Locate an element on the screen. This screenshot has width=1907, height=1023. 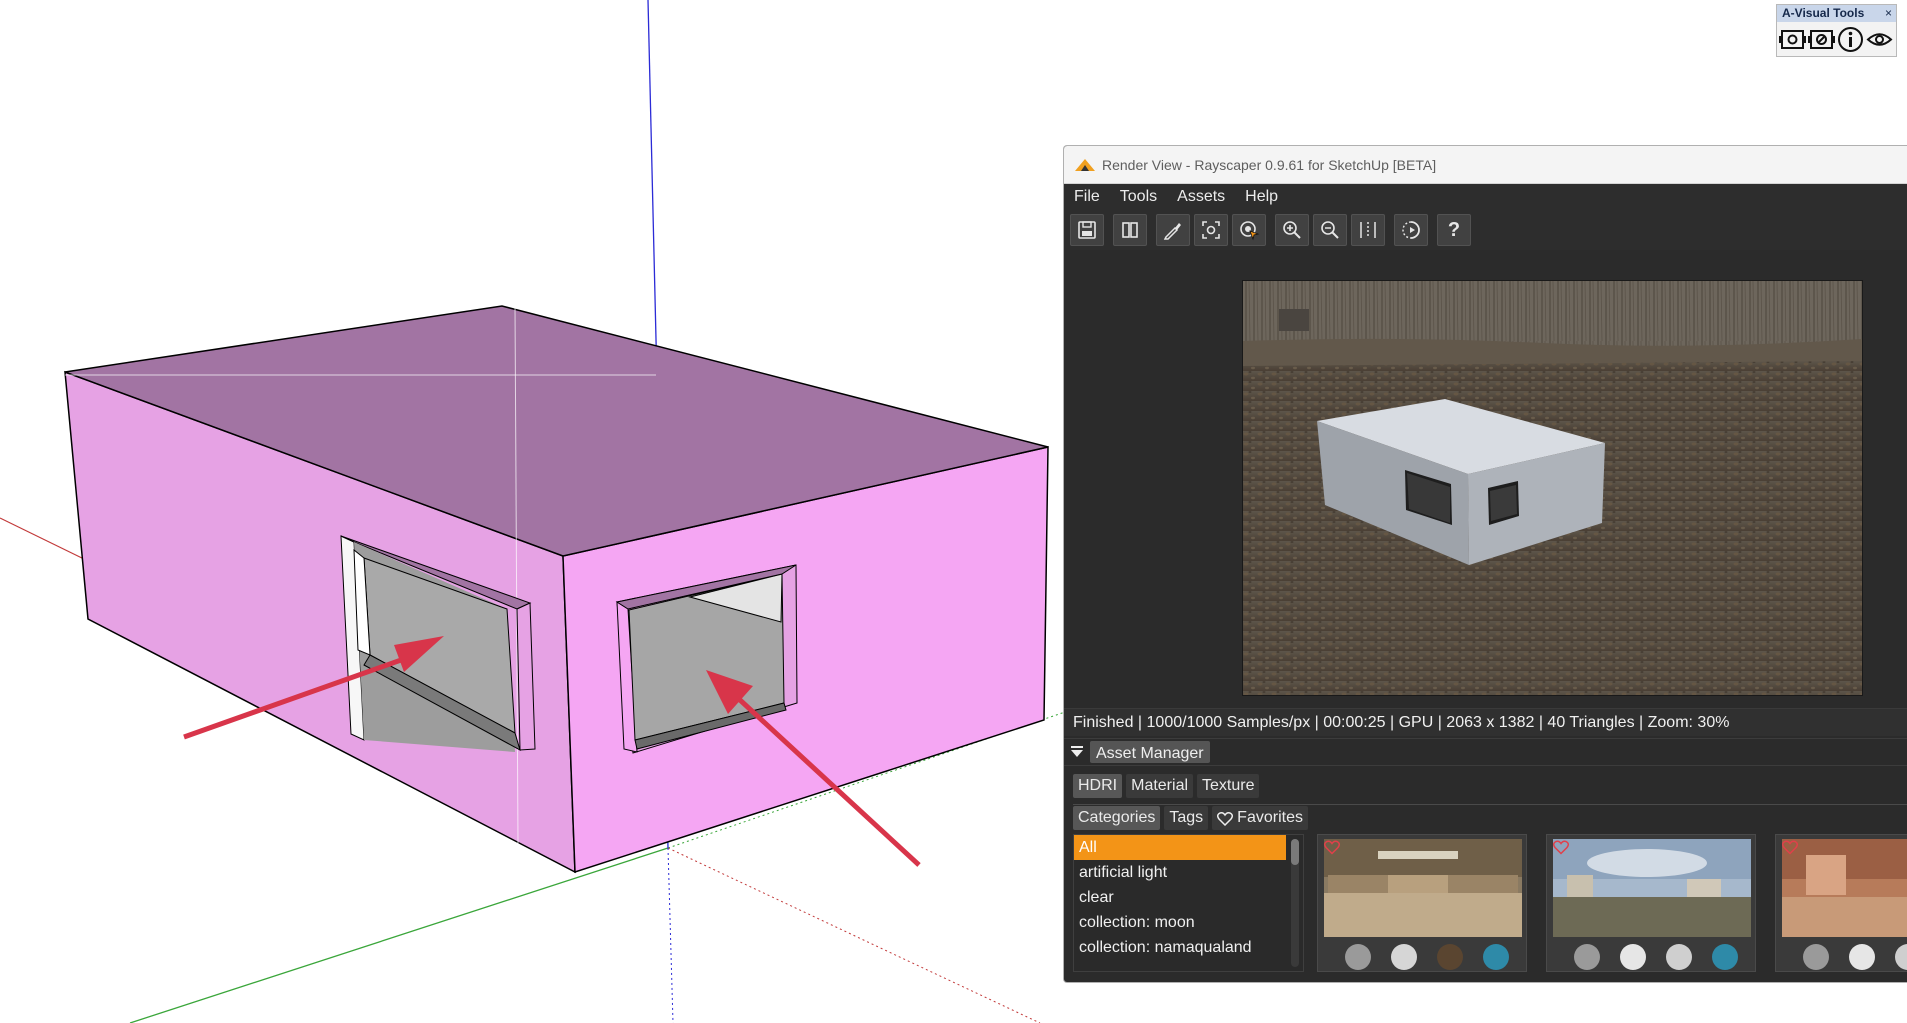
filter-tabs: Categories Tags Favorites is located at coordinates (1192, 818).